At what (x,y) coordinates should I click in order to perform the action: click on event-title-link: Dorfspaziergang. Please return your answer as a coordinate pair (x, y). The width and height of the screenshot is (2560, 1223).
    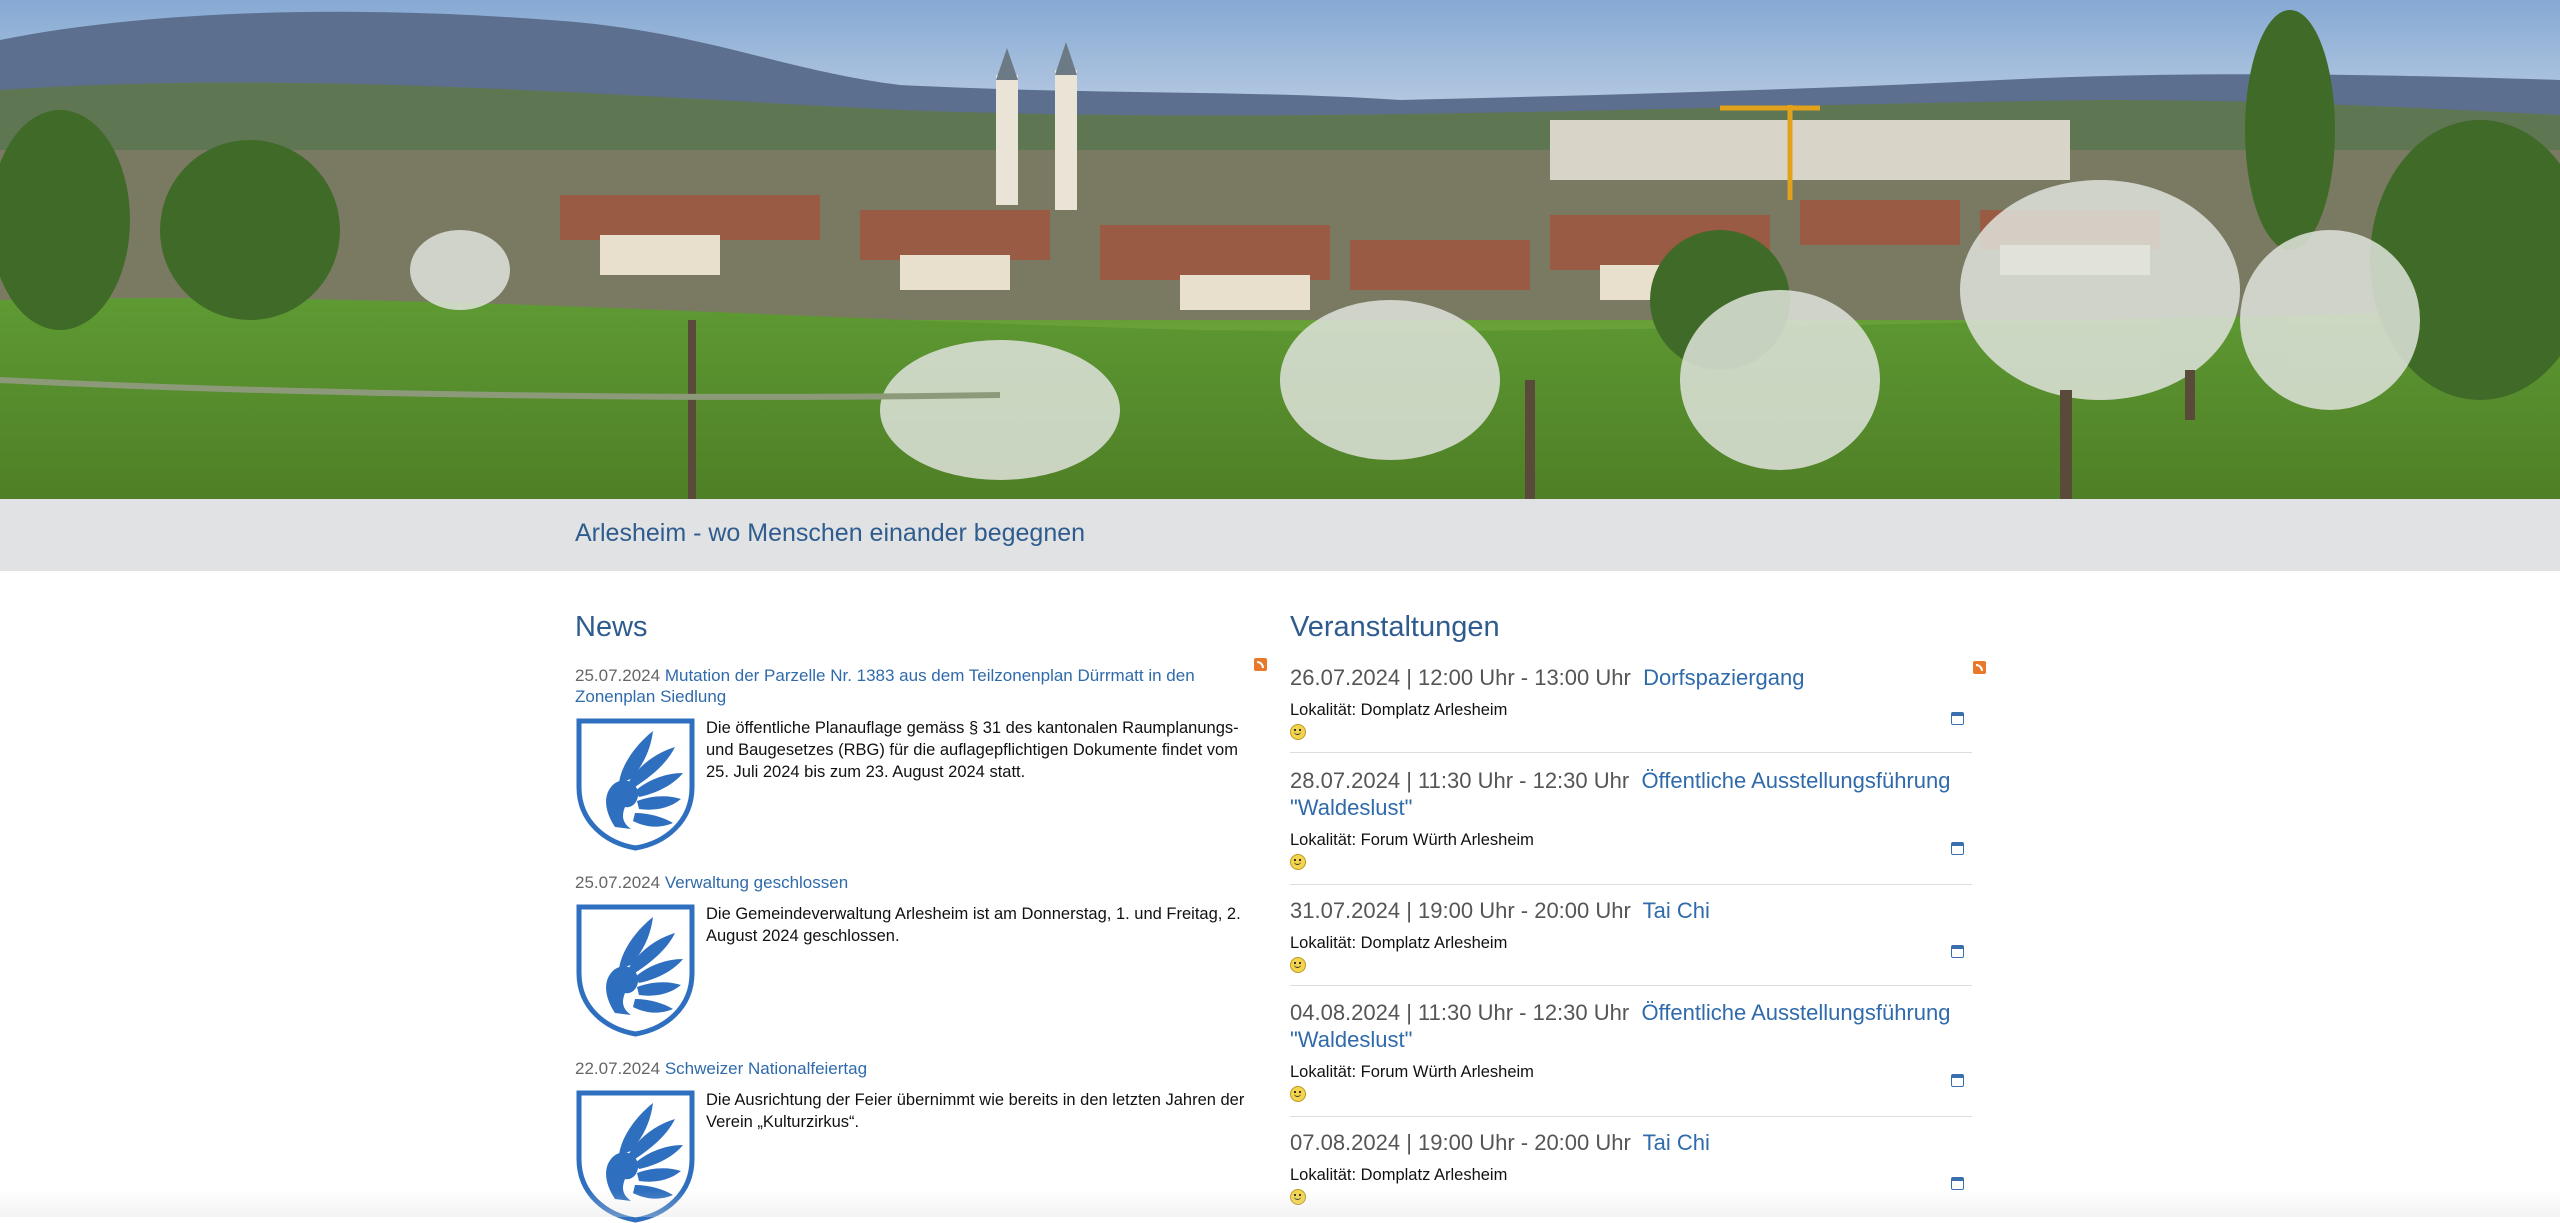
    Looking at the image, I should click on (1723, 677).